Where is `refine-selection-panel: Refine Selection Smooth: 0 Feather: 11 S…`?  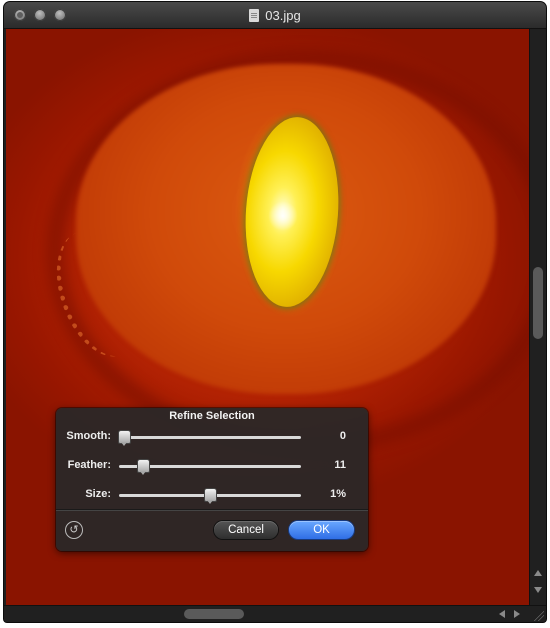 refine-selection-panel: Refine Selection Smooth: 0 Feather: 11 S… is located at coordinates (212, 479).